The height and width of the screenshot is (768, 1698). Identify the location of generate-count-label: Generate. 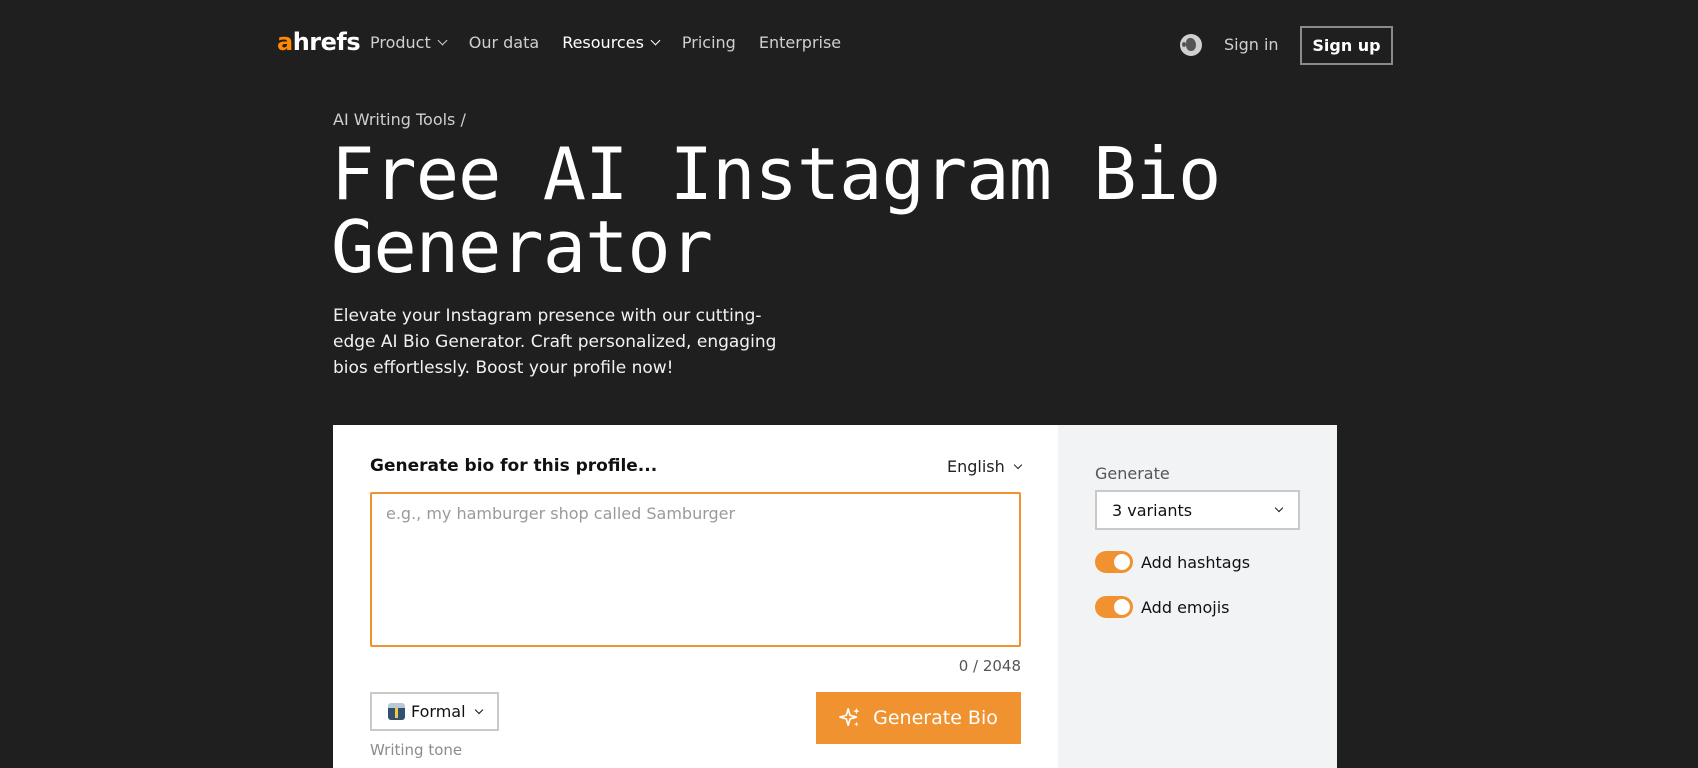
(1132, 473).